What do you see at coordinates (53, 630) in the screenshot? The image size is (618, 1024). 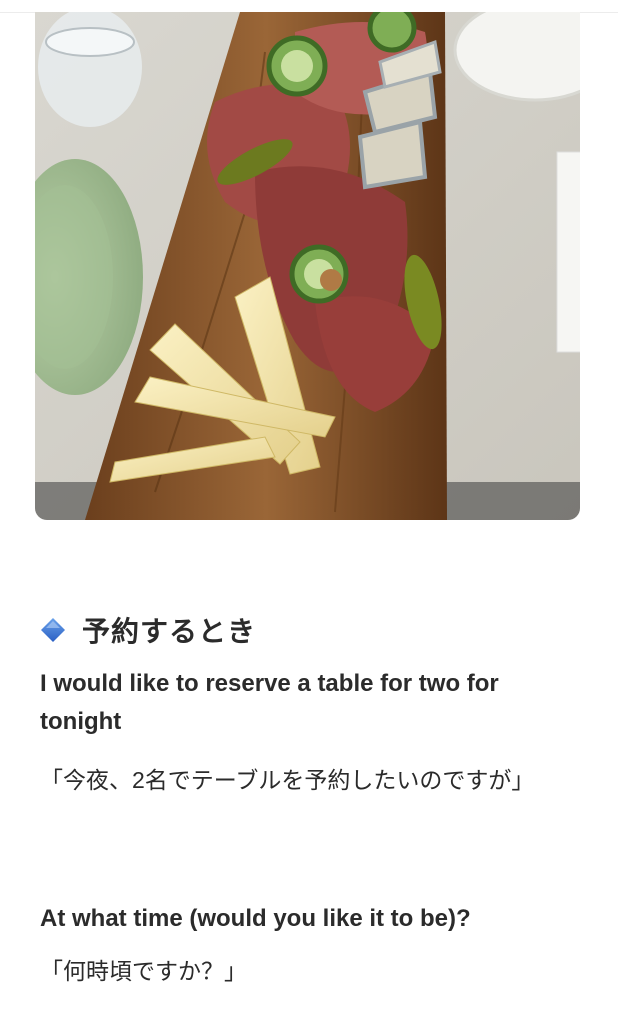 I see `blue-diamond-icon` at bounding box center [53, 630].